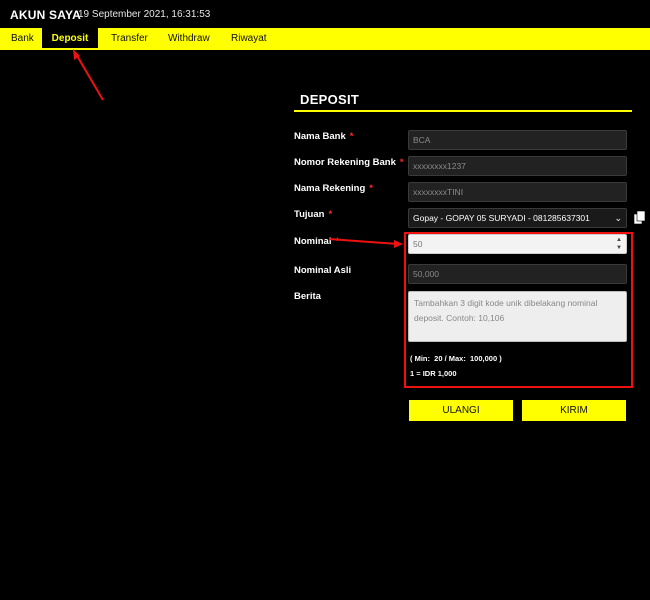  I want to click on nav-tabs: Bank Deposit Transfer Withdraw Riwayat, so click(325, 39).